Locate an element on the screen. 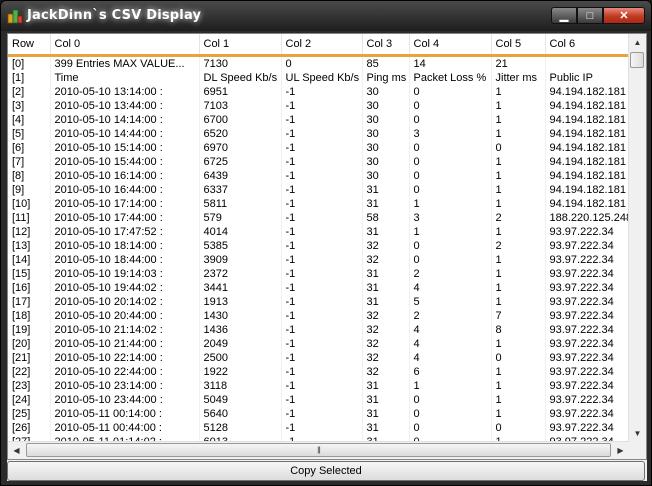  title-bar: JackDinn`s CSV Display ▁ □ ✕ is located at coordinates (326, 16).